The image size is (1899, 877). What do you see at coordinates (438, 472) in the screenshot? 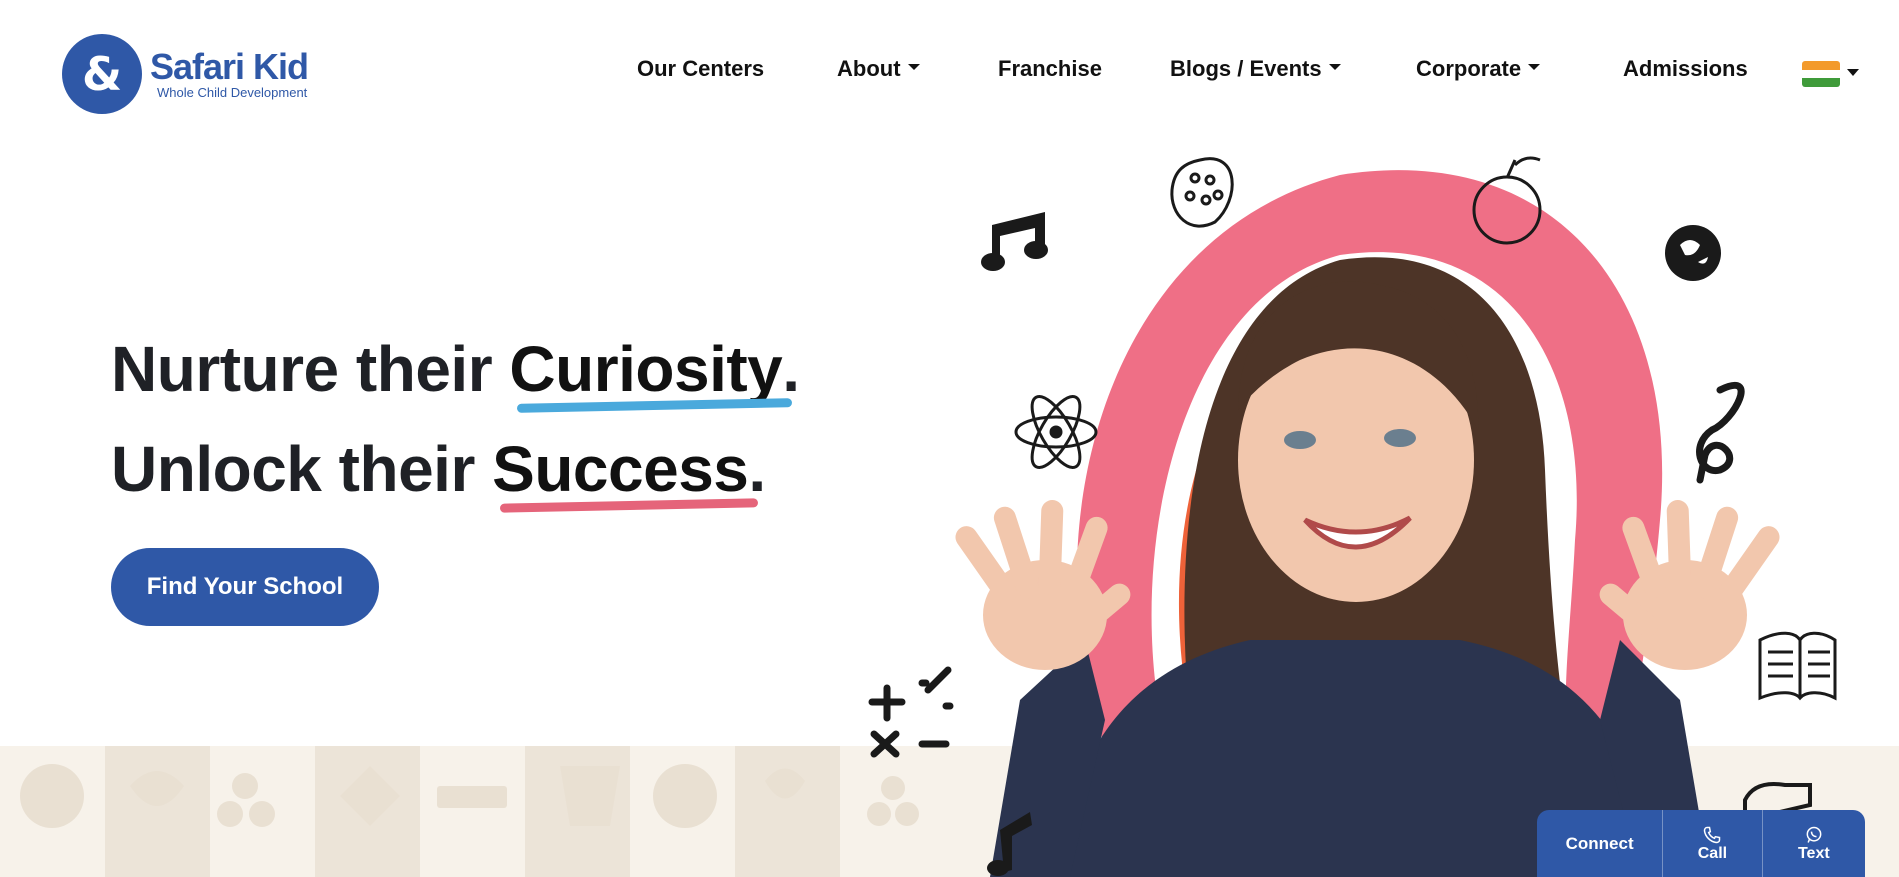
I see `hero-headline-line-2: Unlock their Success.` at bounding box center [438, 472].